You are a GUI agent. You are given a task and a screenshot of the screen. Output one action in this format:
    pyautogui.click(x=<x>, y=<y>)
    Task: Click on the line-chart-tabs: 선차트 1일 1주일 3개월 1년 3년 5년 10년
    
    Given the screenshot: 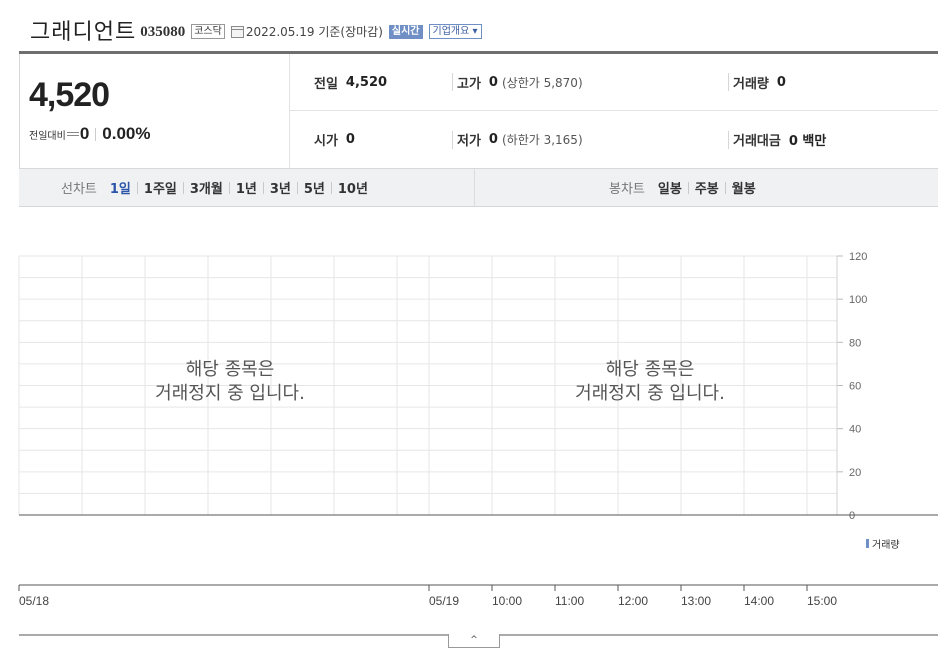 What is the action you would take?
    pyautogui.click(x=216, y=187)
    